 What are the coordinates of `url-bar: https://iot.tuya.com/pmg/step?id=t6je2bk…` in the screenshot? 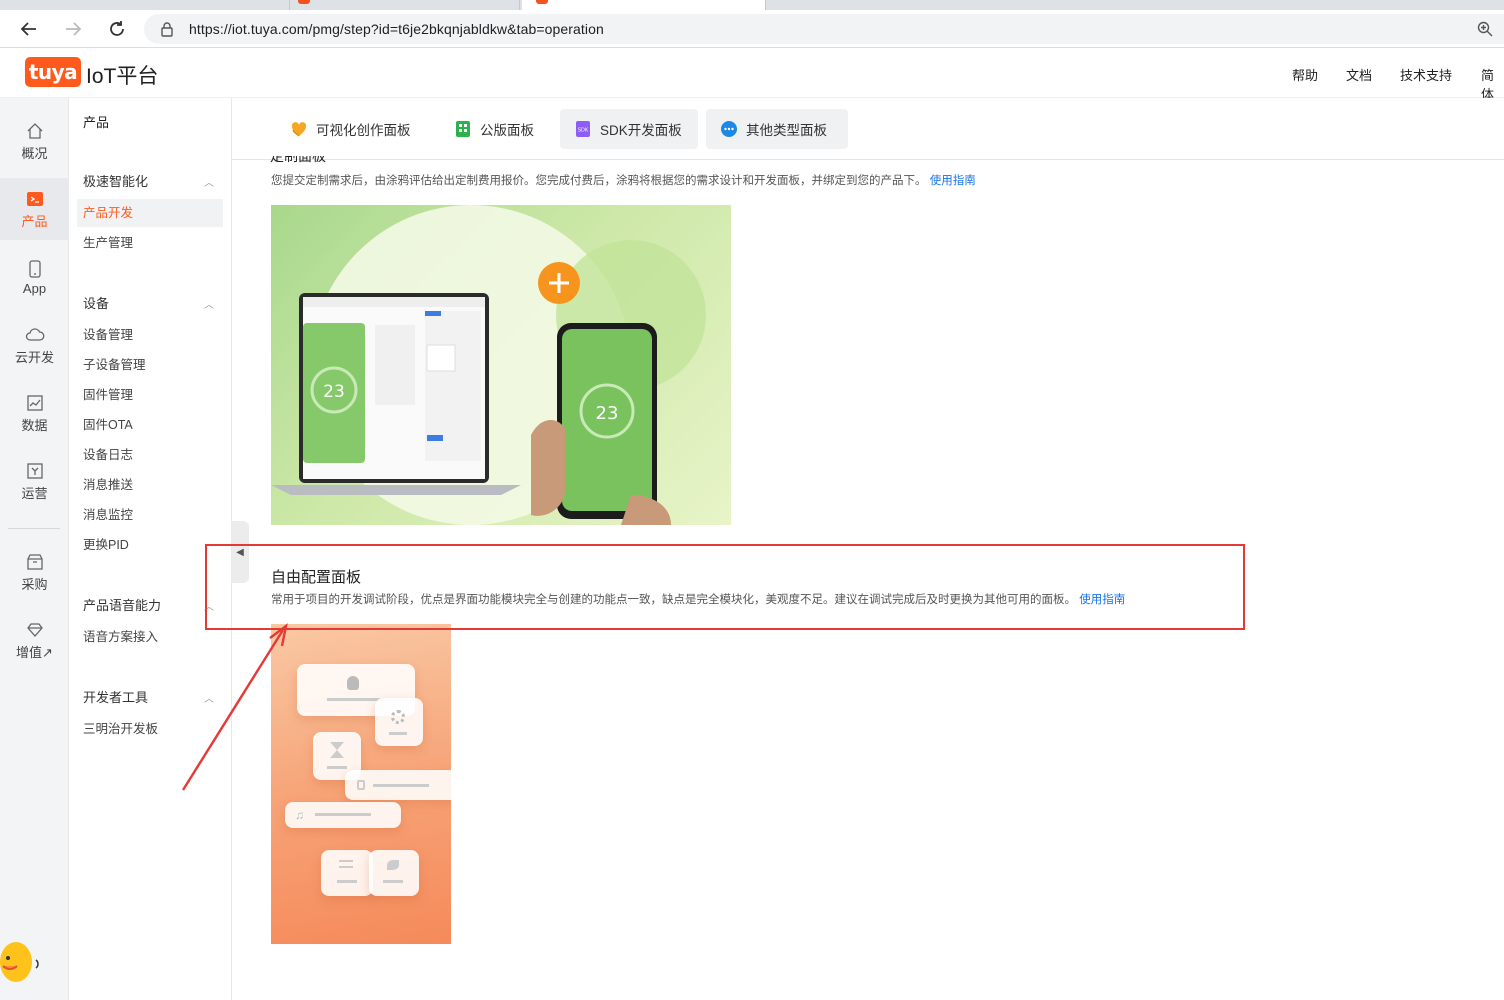 It's located at (824, 29).